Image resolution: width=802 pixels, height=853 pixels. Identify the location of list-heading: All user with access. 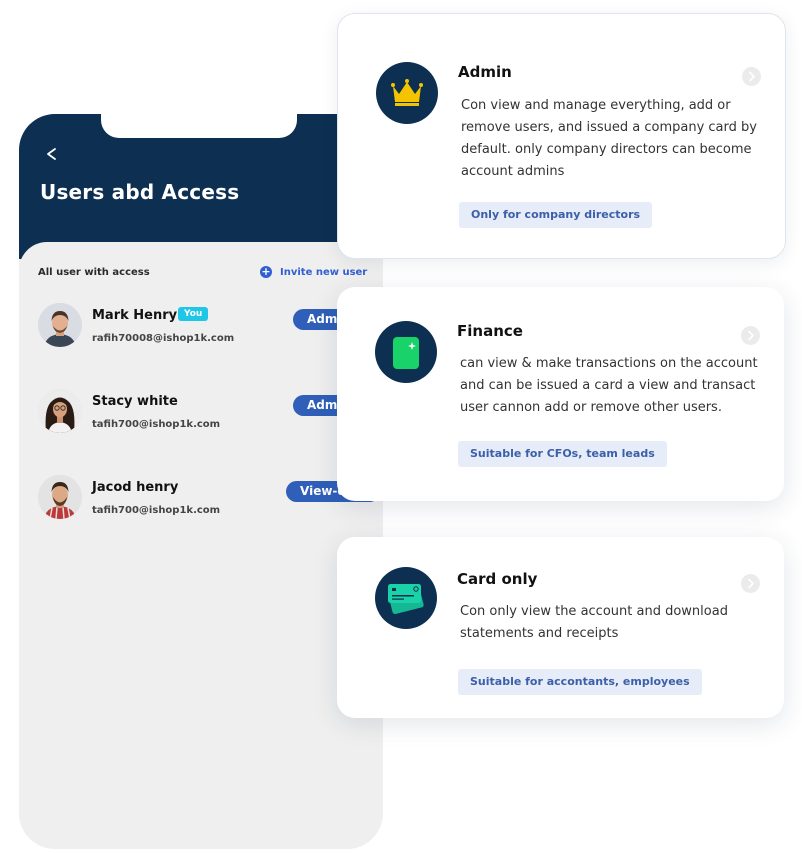
(94, 272).